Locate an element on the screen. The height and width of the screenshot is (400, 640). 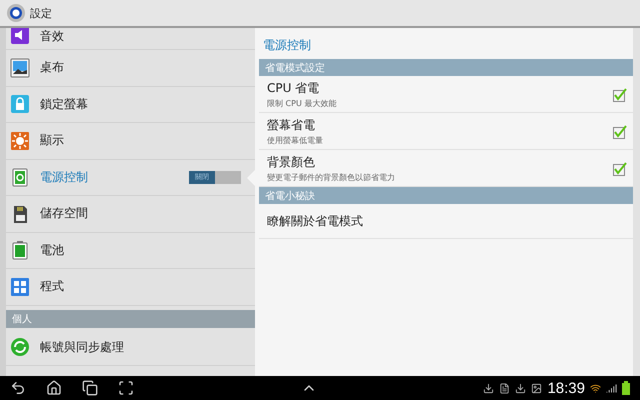
screenshot-icon is located at coordinates (126, 388).